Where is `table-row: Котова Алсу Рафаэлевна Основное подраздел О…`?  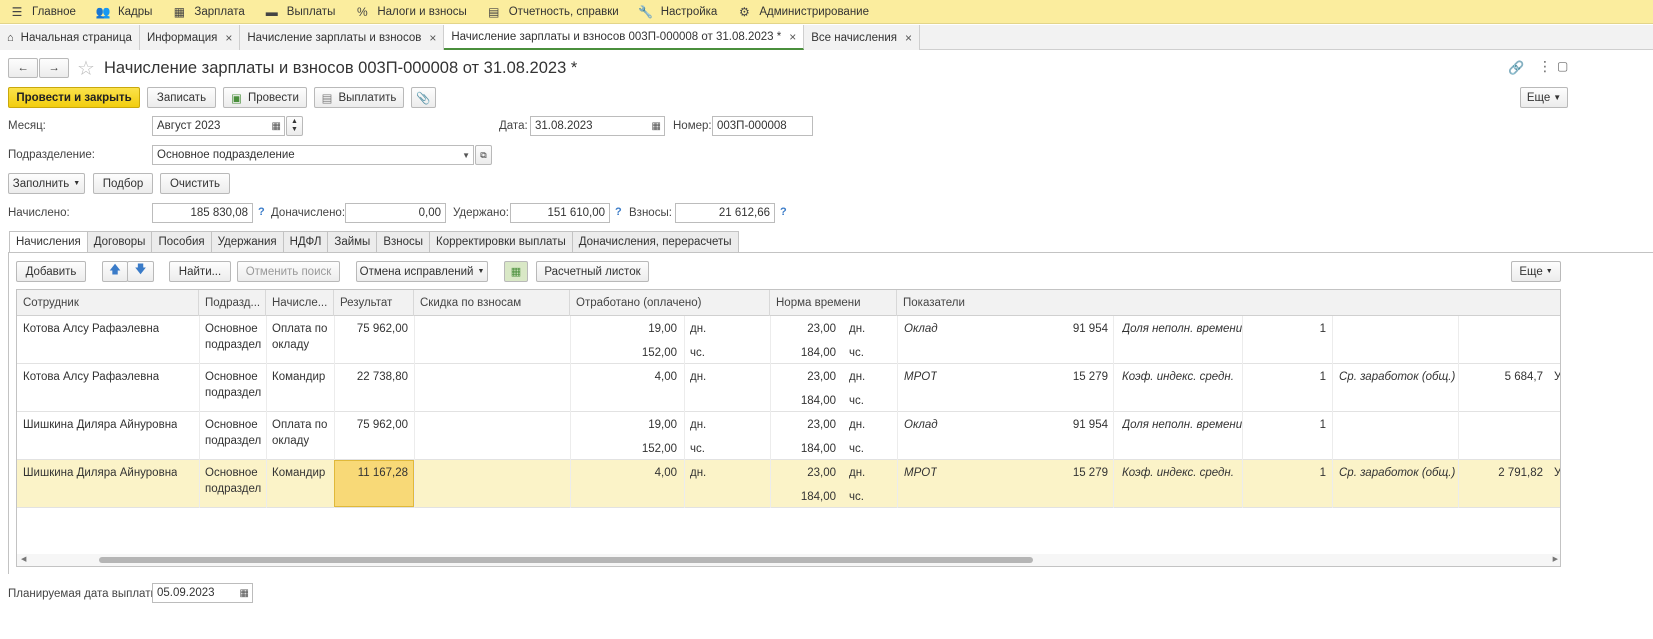 table-row: Котова Алсу Рафаэлевна Основное подраздел О… is located at coordinates (788, 340).